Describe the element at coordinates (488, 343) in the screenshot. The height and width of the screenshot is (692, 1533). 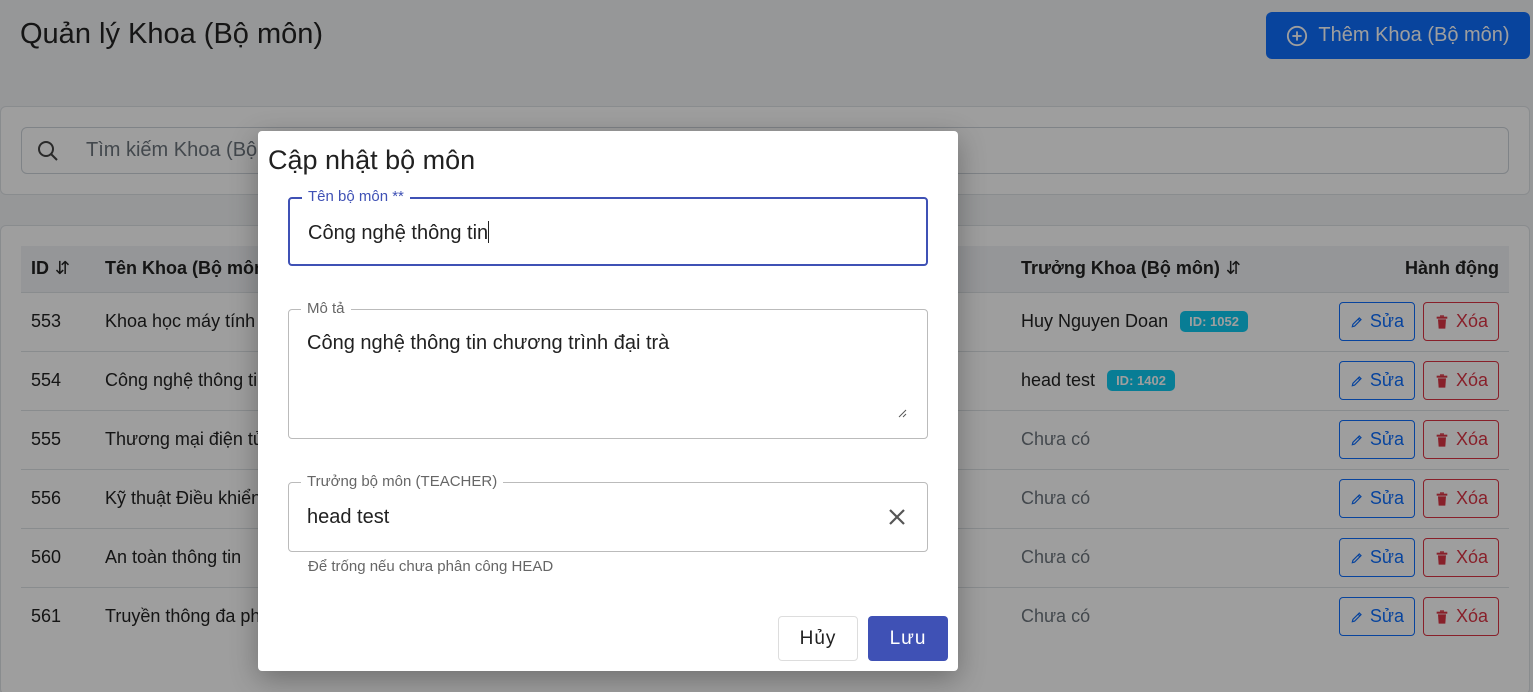
I see `description-value: Công nghệ thông tin chương trình đại trà` at that location.